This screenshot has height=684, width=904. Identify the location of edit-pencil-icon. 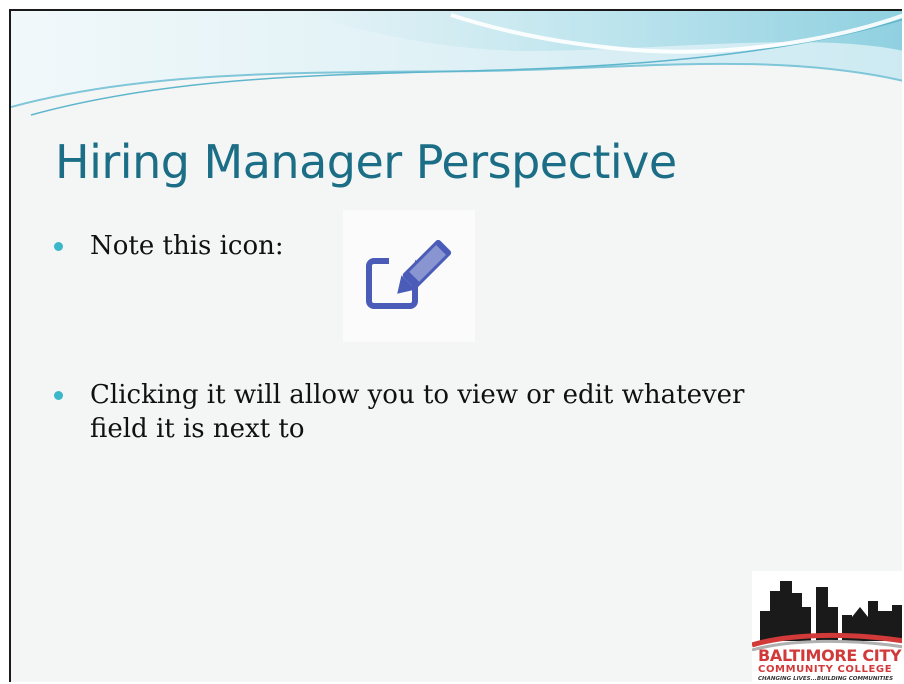
(409, 274).